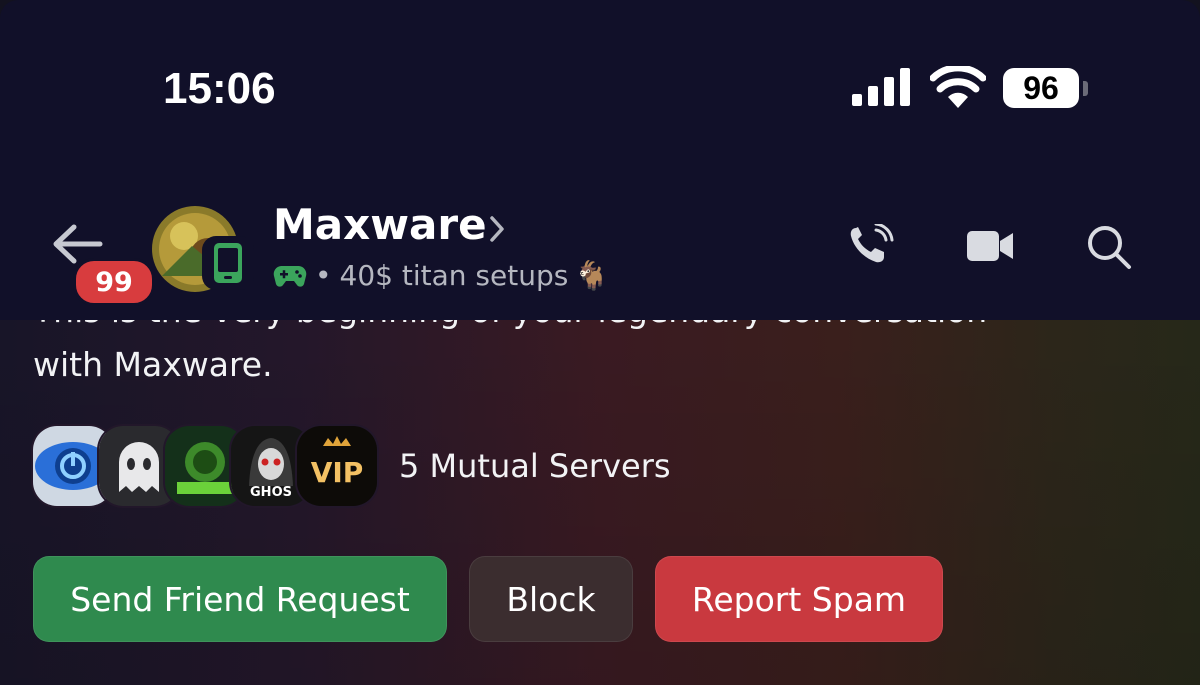 The width and height of the screenshot is (1200, 685). What do you see at coordinates (271, 492) in the screenshot?
I see `svg-text: GHOS` at bounding box center [271, 492].